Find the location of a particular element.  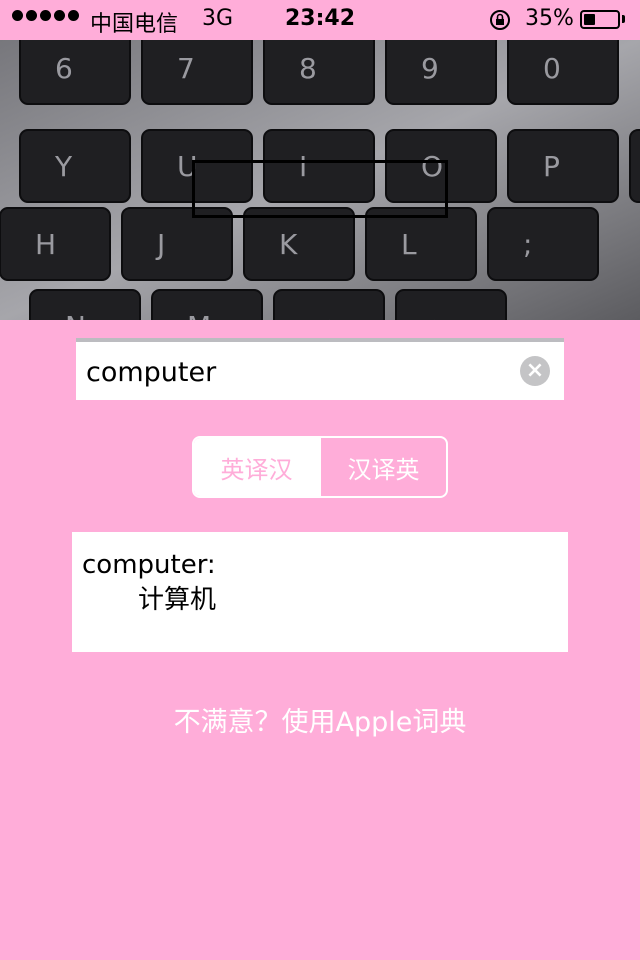

keyboard-key: H is located at coordinates (55, 244).